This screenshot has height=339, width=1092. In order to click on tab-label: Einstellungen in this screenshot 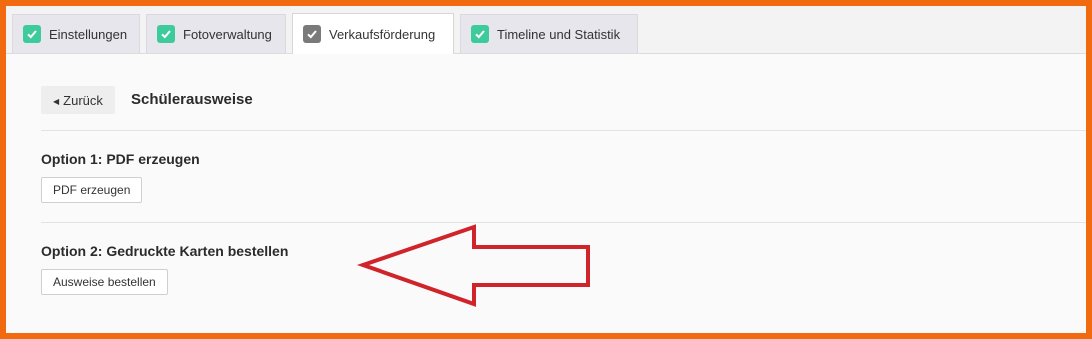, I will do `click(88, 34)`.